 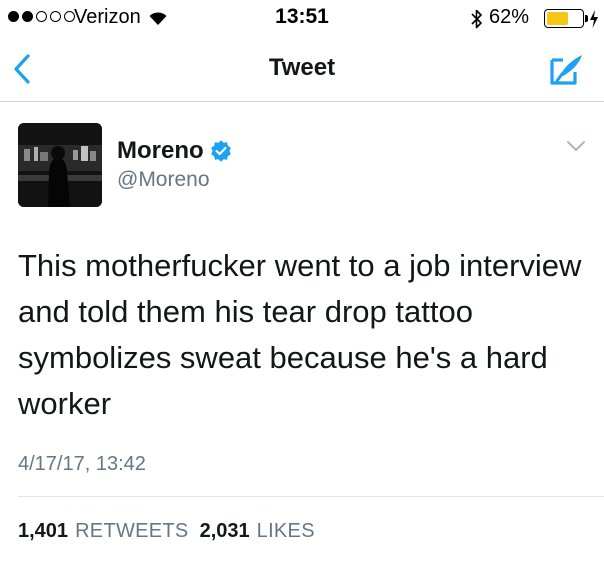 I want to click on chevron-down-icon, so click(x=576, y=146).